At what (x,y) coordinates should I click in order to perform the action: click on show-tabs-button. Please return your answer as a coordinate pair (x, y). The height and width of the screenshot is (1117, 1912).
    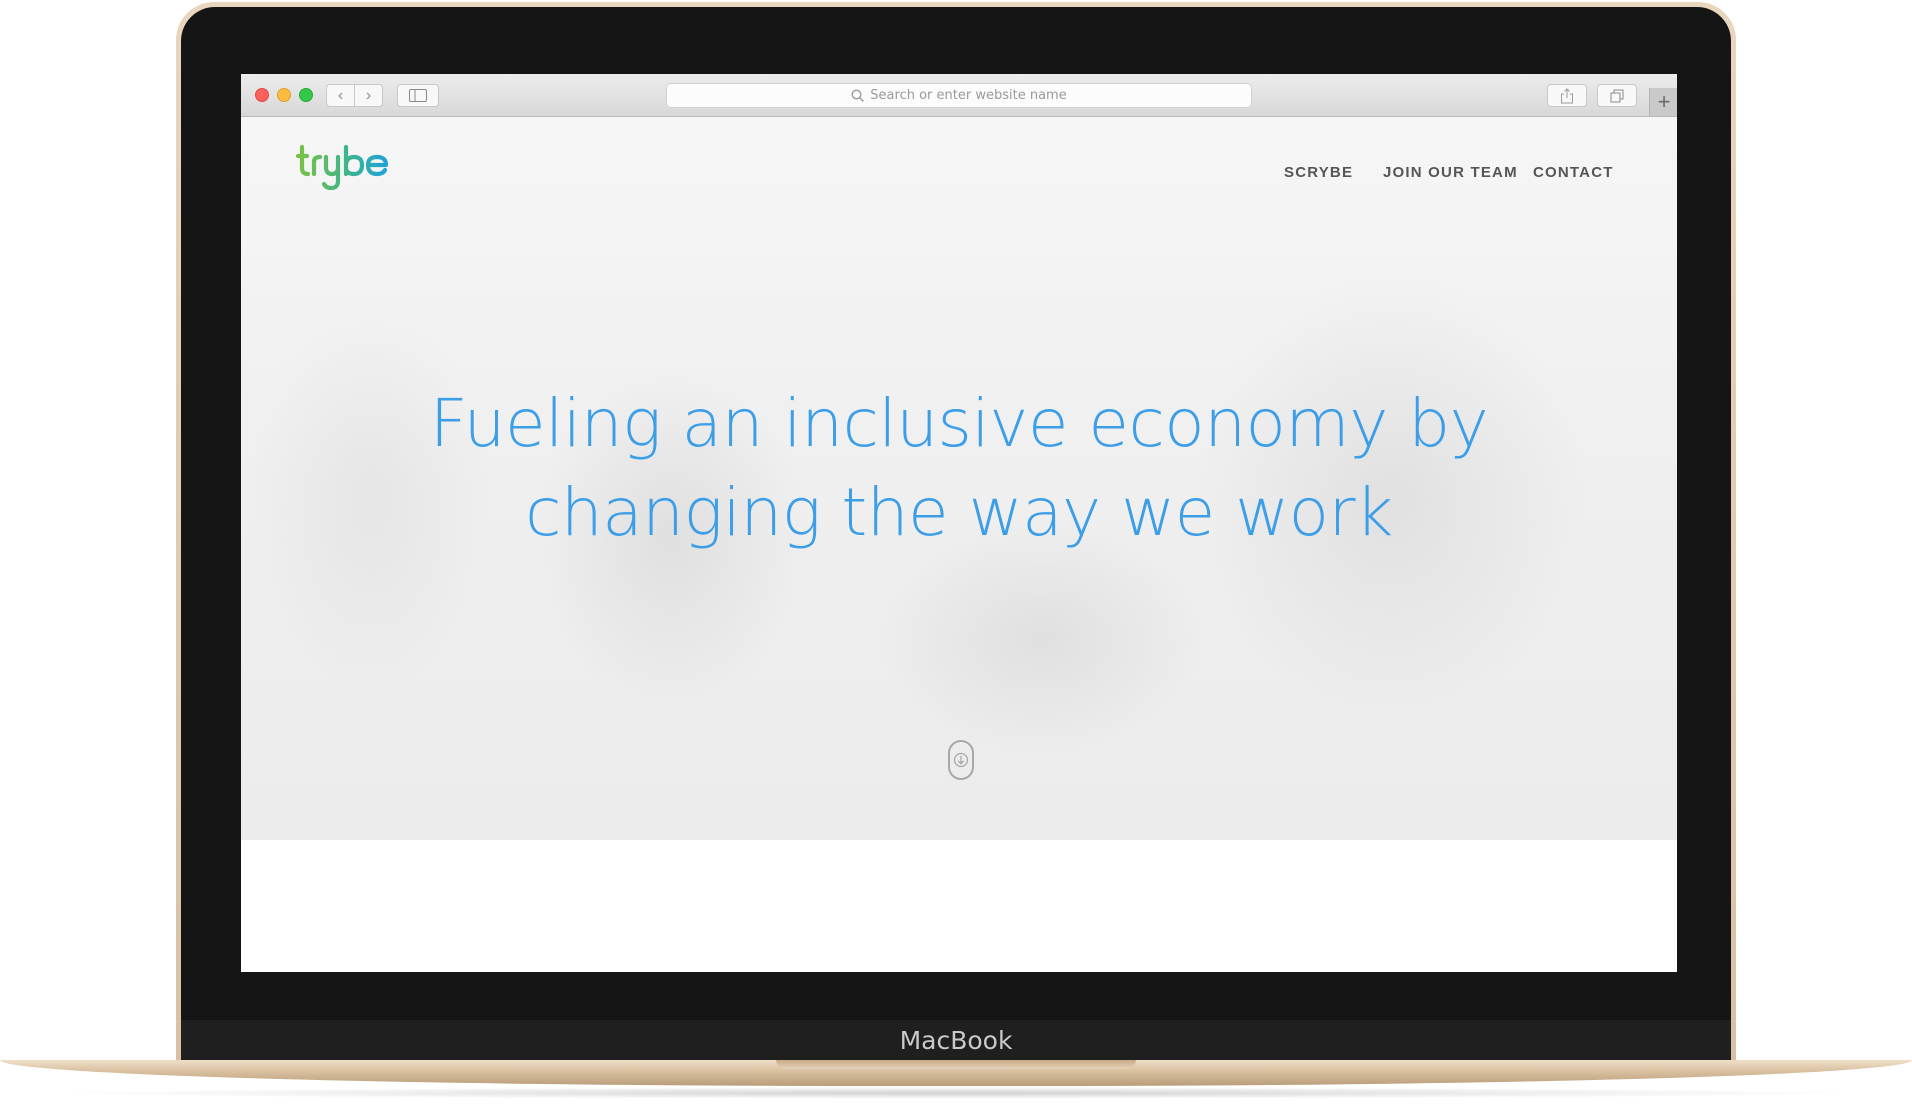
    Looking at the image, I should click on (1617, 95).